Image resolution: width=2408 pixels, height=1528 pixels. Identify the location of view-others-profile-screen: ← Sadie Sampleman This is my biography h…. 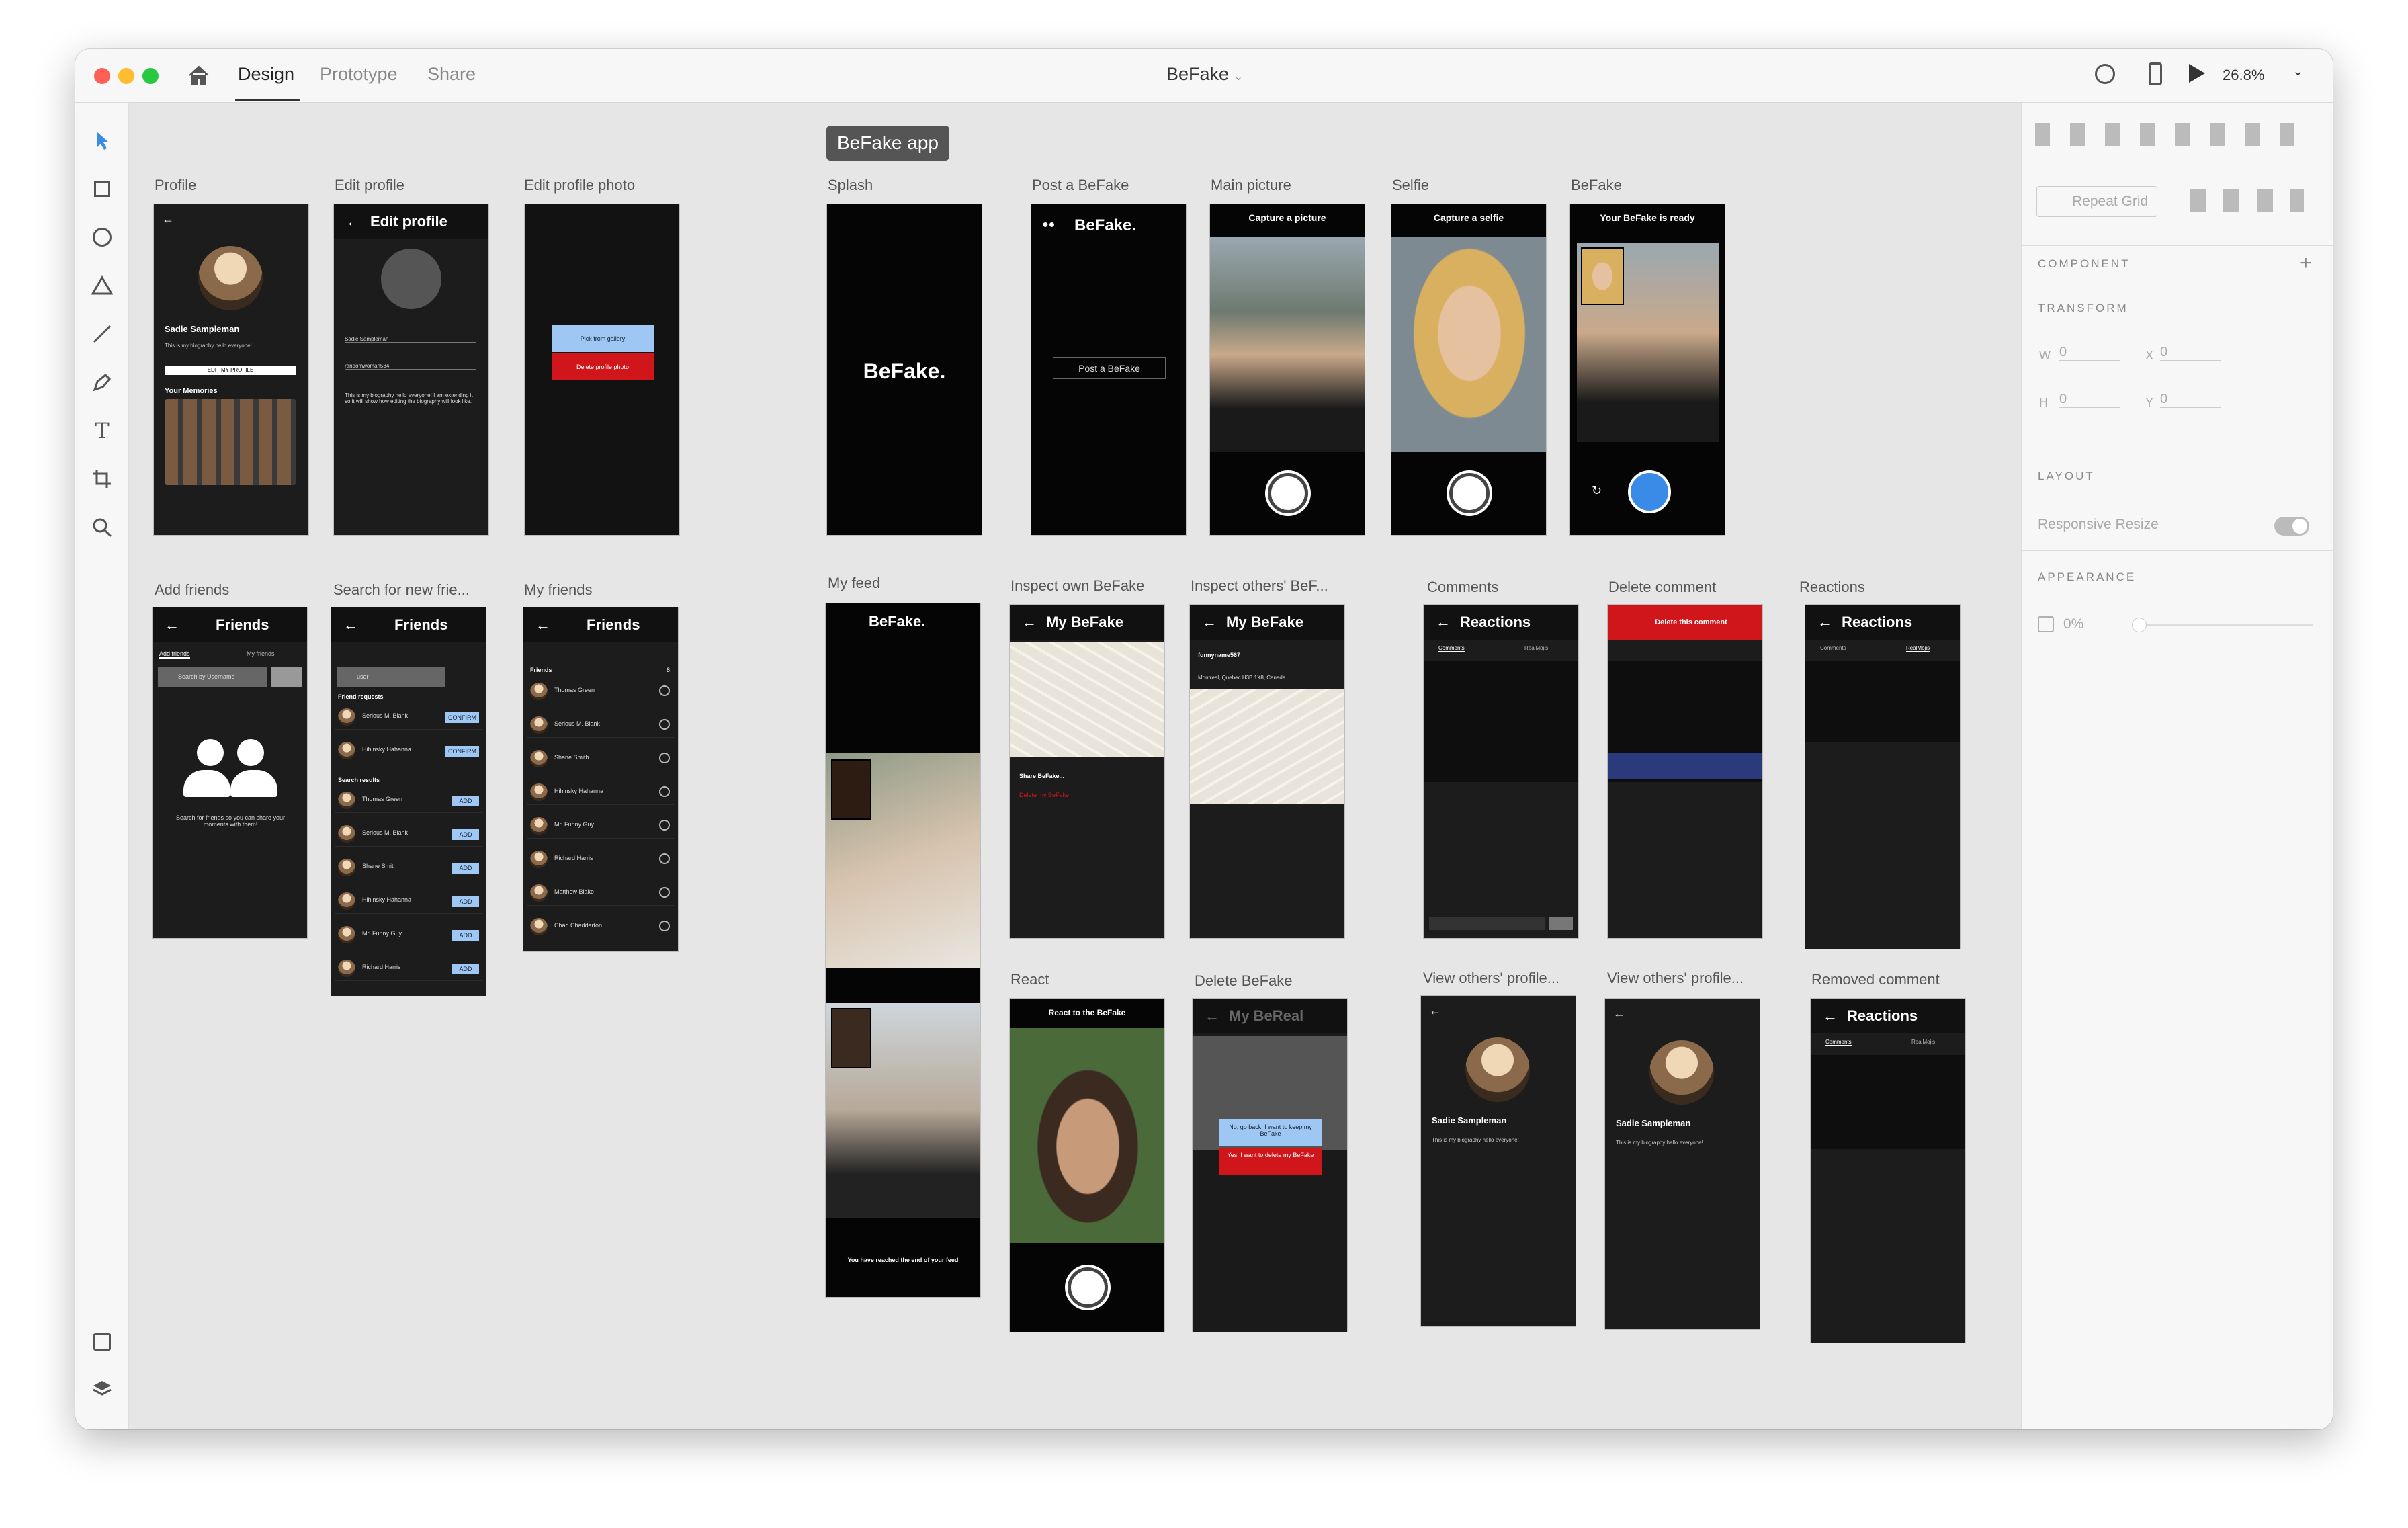
(1498, 1161).